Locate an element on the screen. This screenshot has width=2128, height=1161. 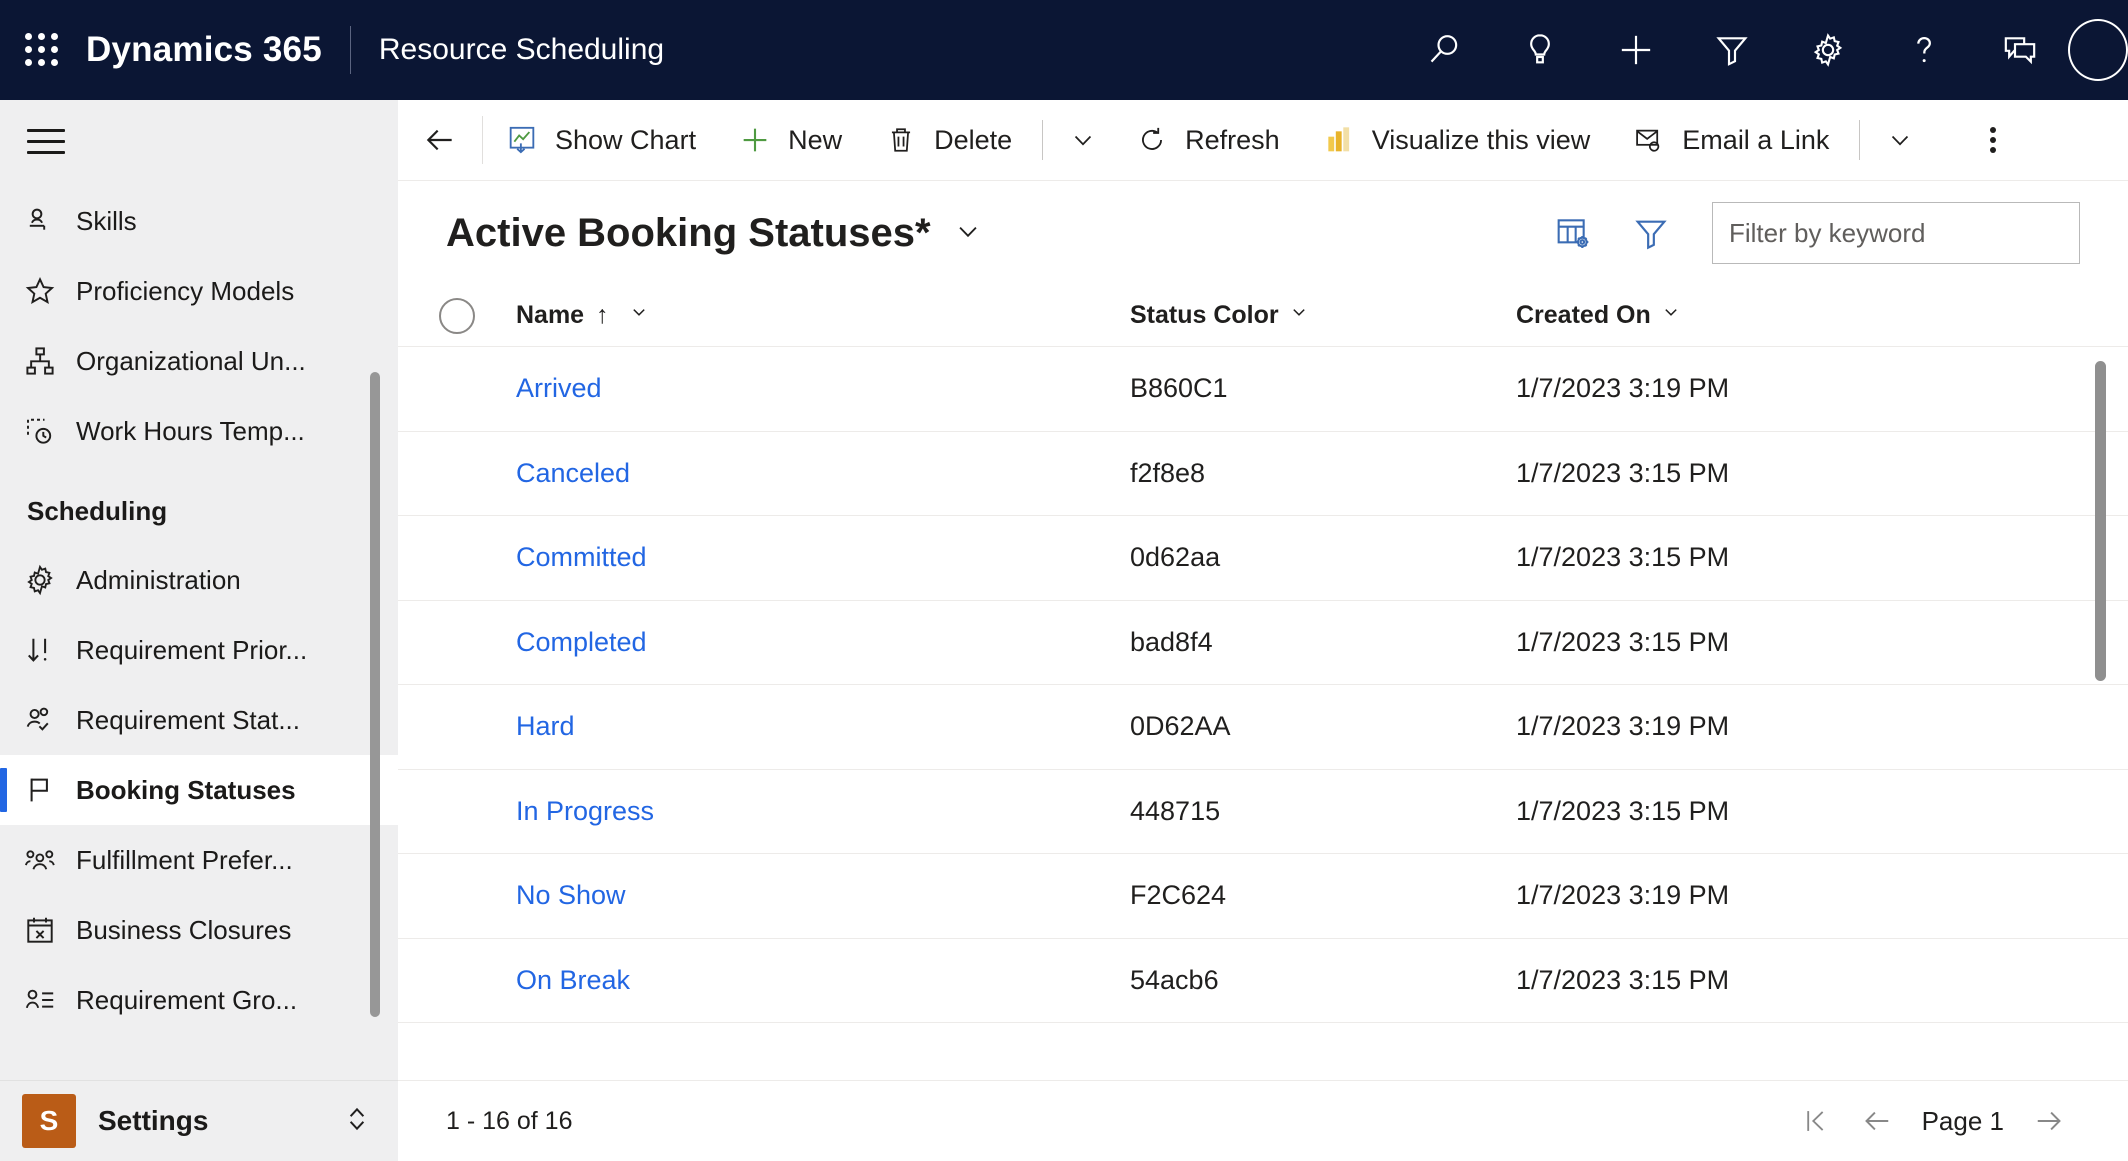
cell-status-color: B860C1 is located at coordinates (1179, 388).